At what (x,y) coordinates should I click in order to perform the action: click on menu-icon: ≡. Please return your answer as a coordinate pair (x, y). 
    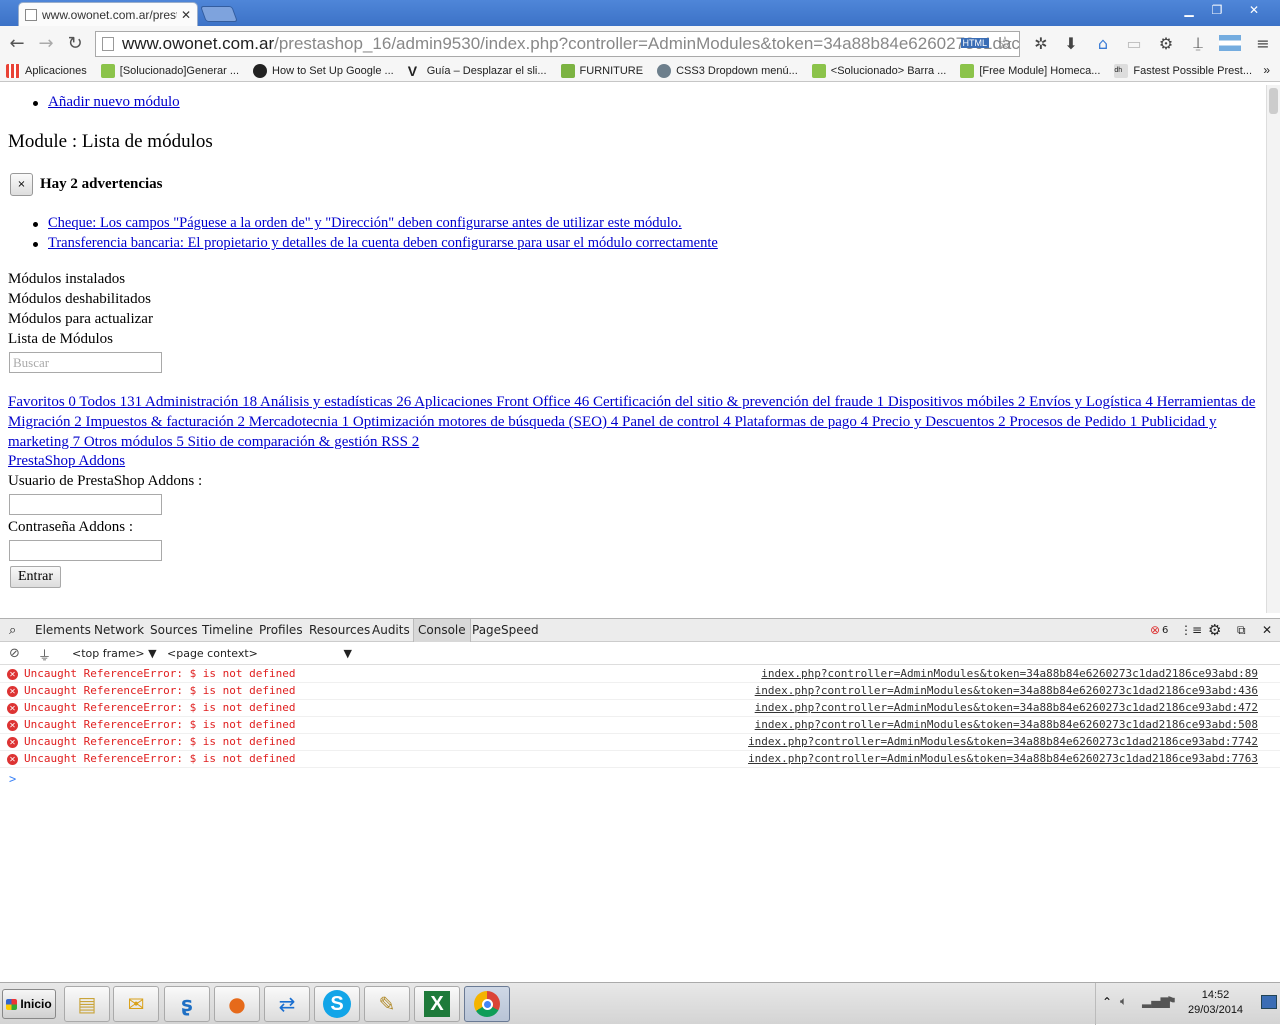
    Looking at the image, I should click on (1263, 43).